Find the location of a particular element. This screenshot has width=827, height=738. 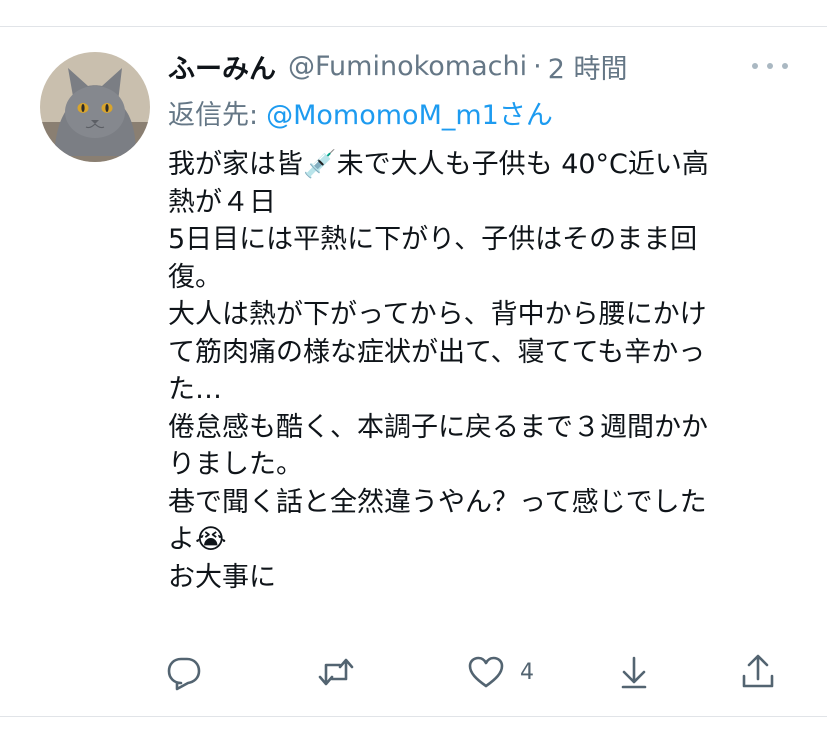

user-handle: @Fuminokomachi is located at coordinates (407, 66).